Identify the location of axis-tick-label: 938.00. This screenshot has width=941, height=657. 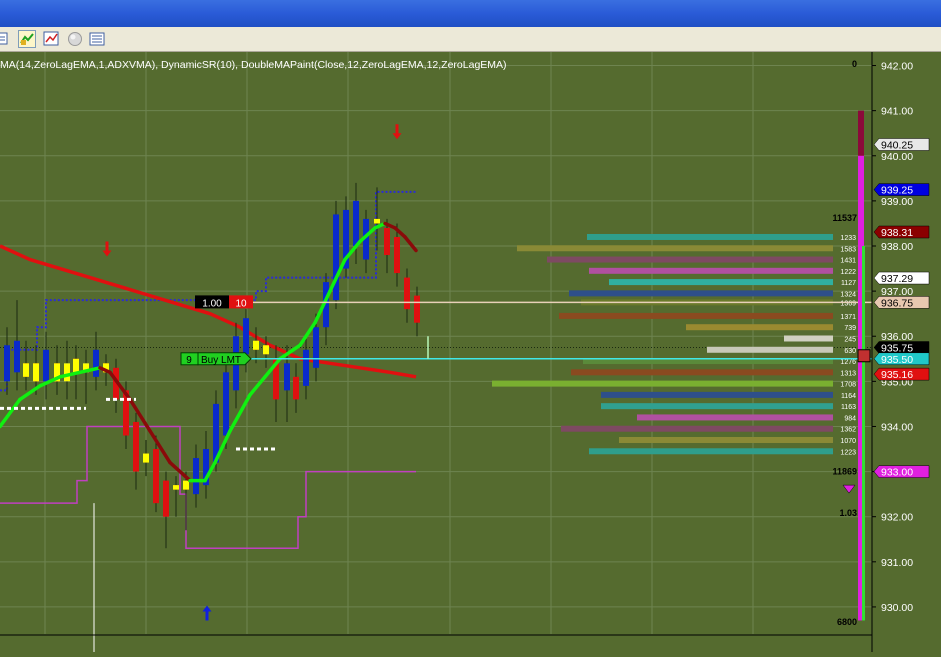
(897, 247).